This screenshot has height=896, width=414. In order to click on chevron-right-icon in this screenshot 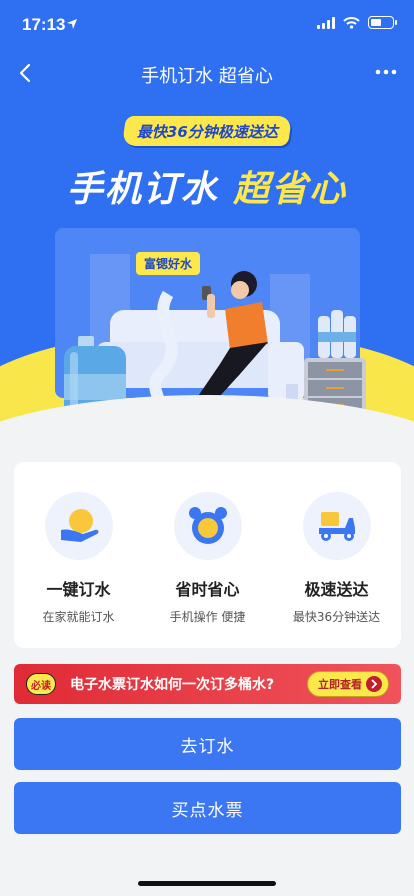, I will do `click(374, 684)`.